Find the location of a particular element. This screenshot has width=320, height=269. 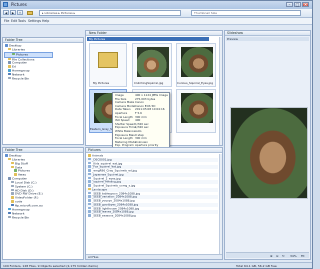

zoom-in-icon: ⊕ is located at coordinates (271, 256).